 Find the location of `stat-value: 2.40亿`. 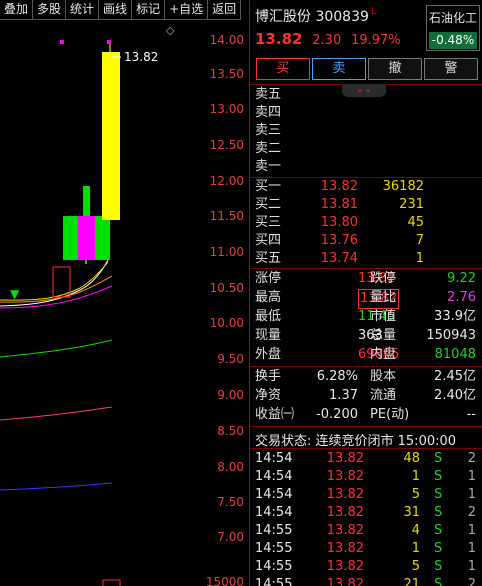

stat-value: 2.40亿 is located at coordinates (455, 395).